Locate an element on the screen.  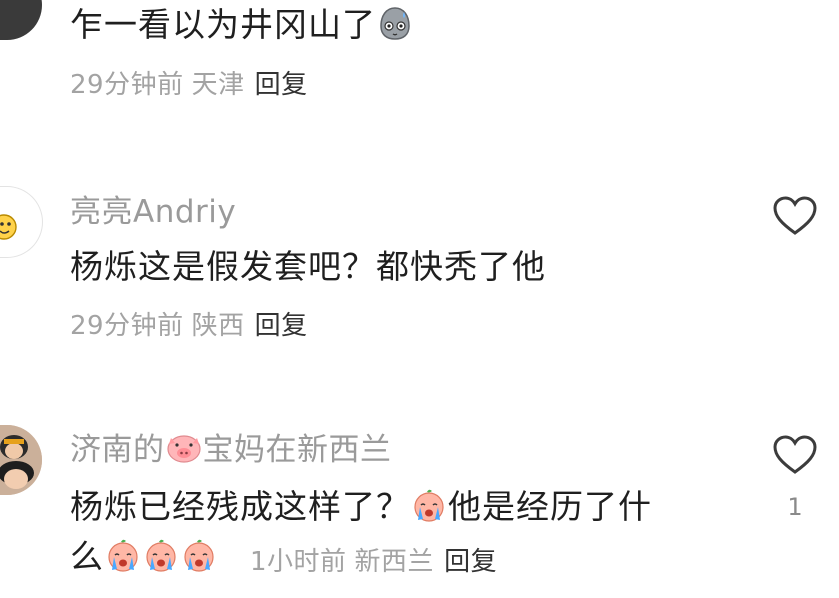
comment-meta: 29分钟前 陕西 回复 is located at coordinates (189, 323).